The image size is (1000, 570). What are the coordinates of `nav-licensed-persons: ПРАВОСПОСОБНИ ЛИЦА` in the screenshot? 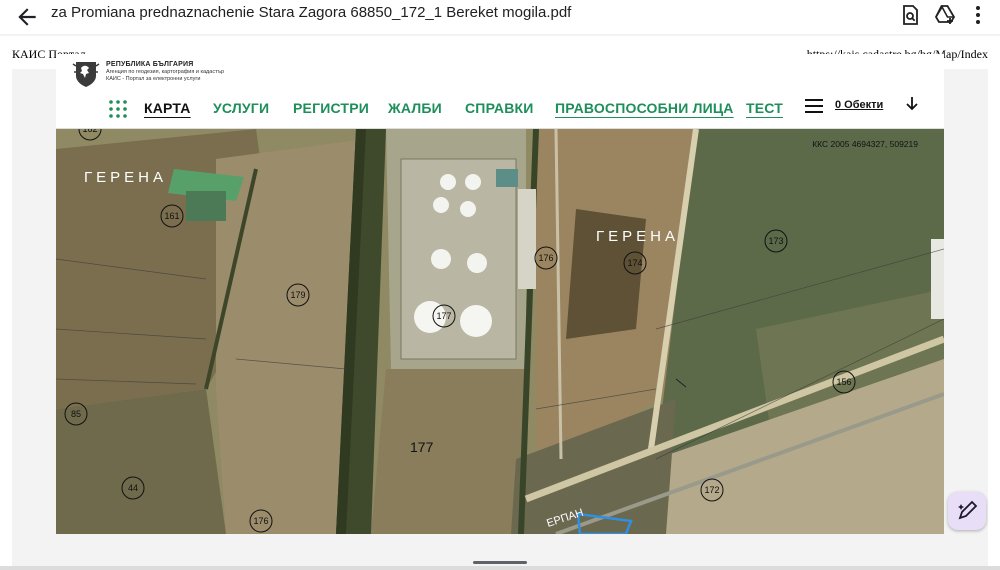 It's located at (644, 108).